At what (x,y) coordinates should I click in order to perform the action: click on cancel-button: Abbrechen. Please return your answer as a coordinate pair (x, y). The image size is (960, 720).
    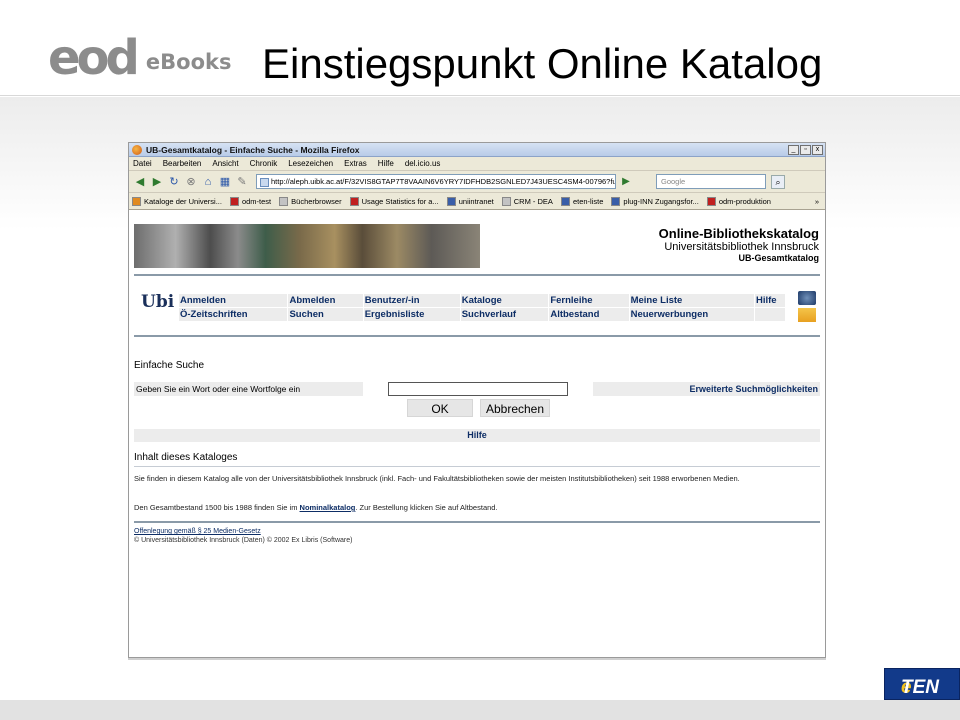
    Looking at the image, I should click on (515, 408).